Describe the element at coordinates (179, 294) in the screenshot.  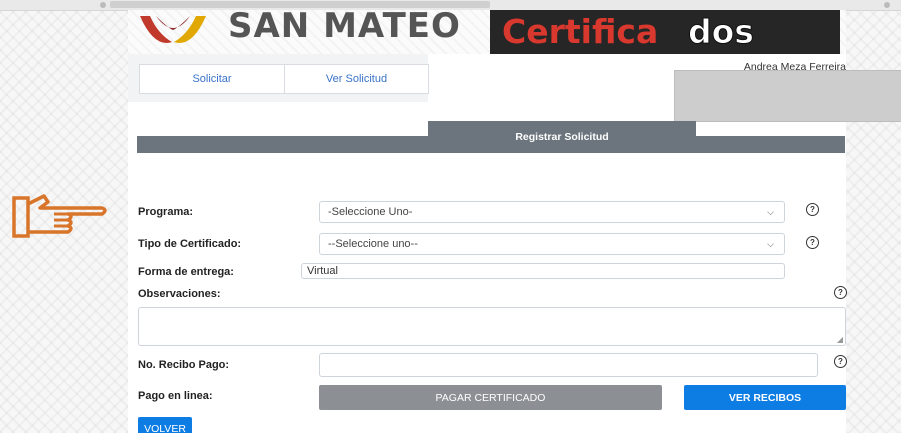
I see `observaciones-label: Observaciones:` at that location.